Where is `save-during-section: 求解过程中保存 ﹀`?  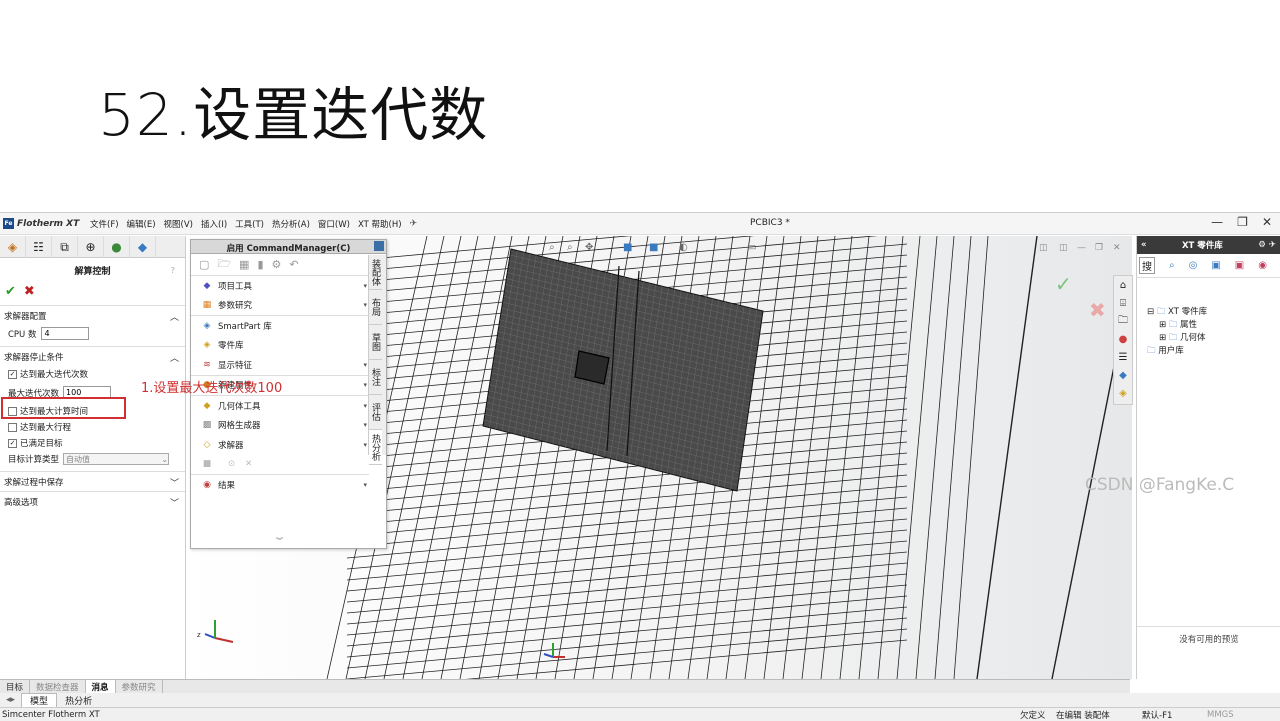 save-during-section: 求解过程中保存 ﹀ is located at coordinates (92, 481).